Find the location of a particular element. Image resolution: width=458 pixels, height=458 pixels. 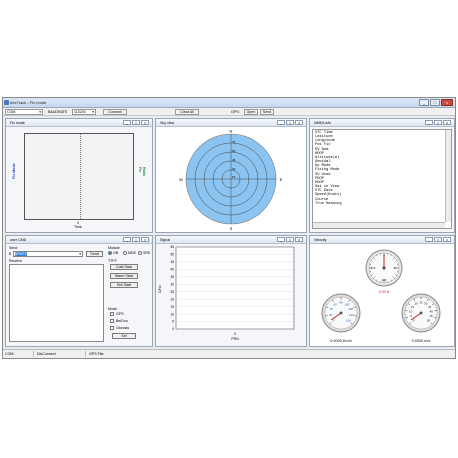

module-radio-sre is located at coordinates (140, 253).